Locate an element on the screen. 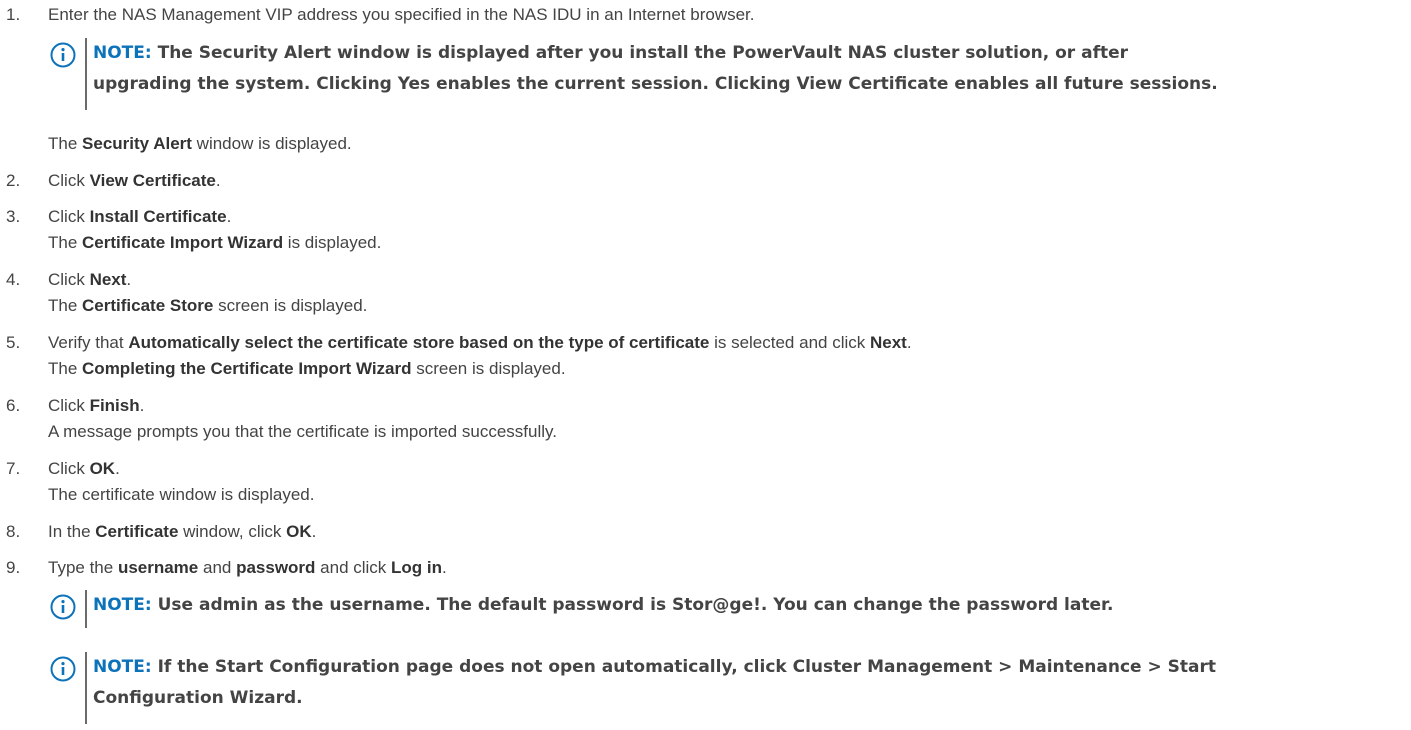 The height and width of the screenshot is (730, 1411). note-content: Configuration Wizard. is located at coordinates (198, 698).